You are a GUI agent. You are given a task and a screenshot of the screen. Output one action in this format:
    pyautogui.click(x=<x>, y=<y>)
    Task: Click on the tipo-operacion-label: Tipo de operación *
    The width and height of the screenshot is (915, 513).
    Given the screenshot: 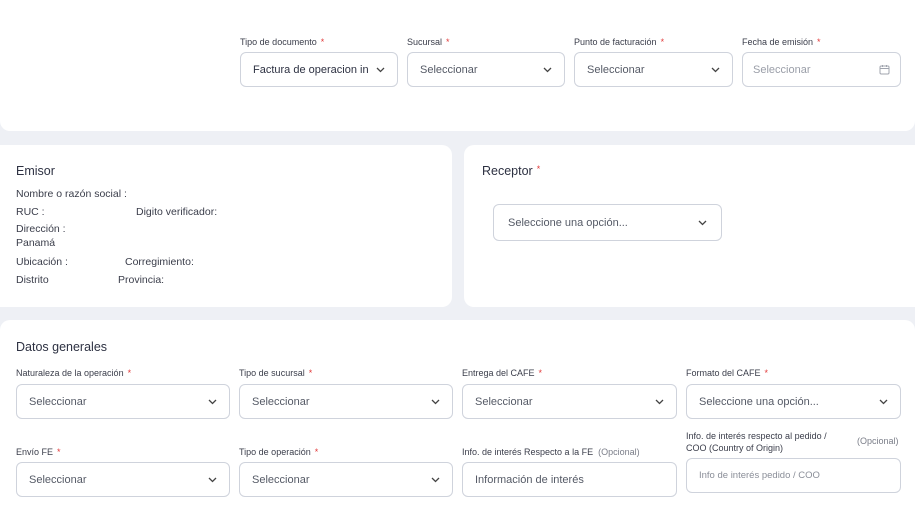 What is the action you would take?
    pyautogui.click(x=279, y=452)
    